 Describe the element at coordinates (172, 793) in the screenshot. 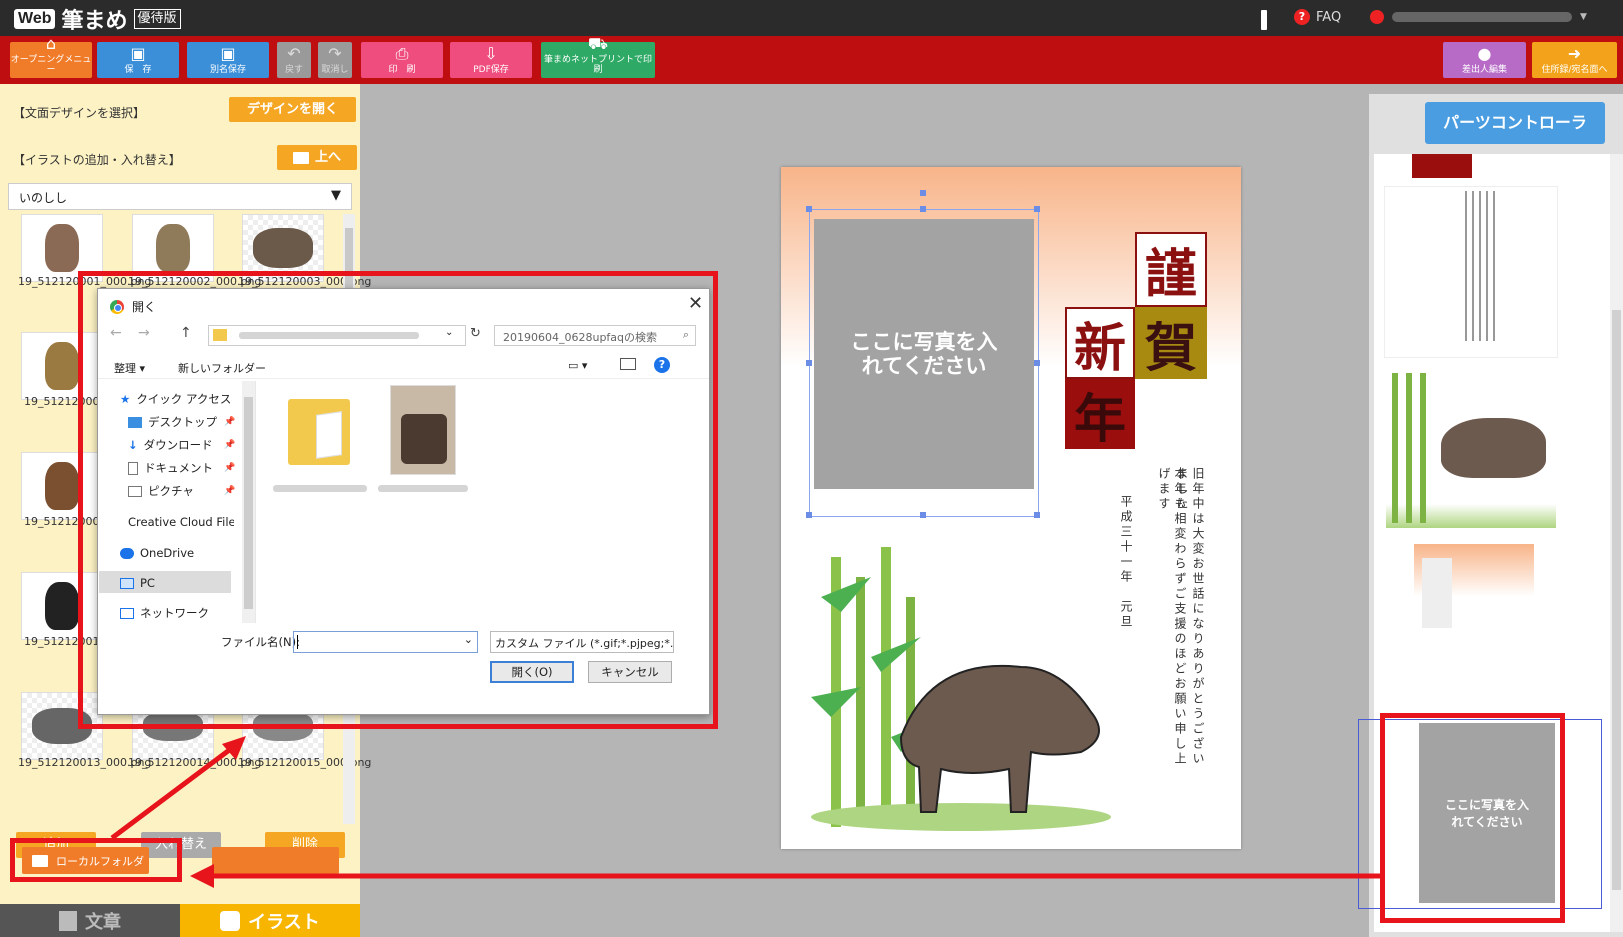

I see `arrow-line-to-dialog` at that location.